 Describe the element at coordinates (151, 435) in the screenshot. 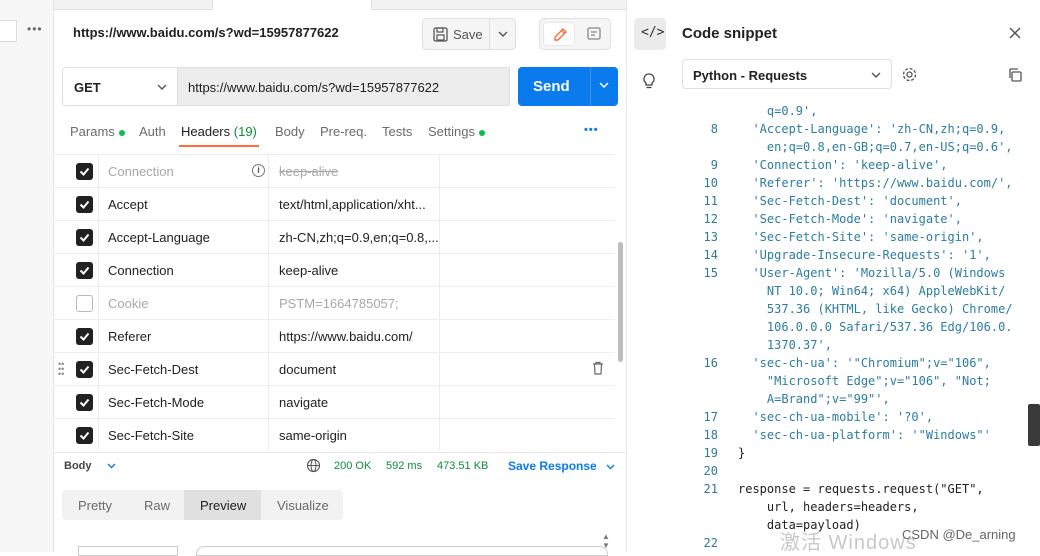

I see `header-key: Sec-Fetch-Site` at that location.